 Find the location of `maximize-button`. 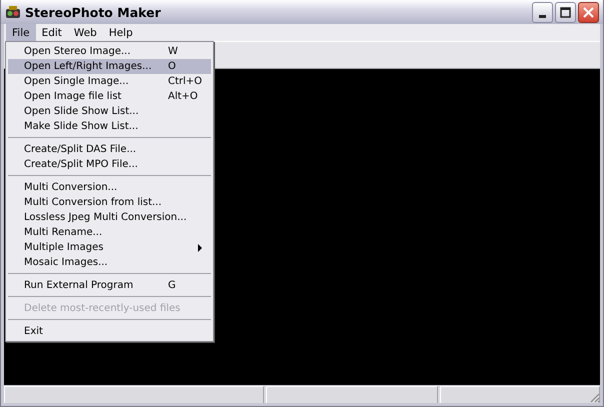

maximize-button is located at coordinates (565, 12).